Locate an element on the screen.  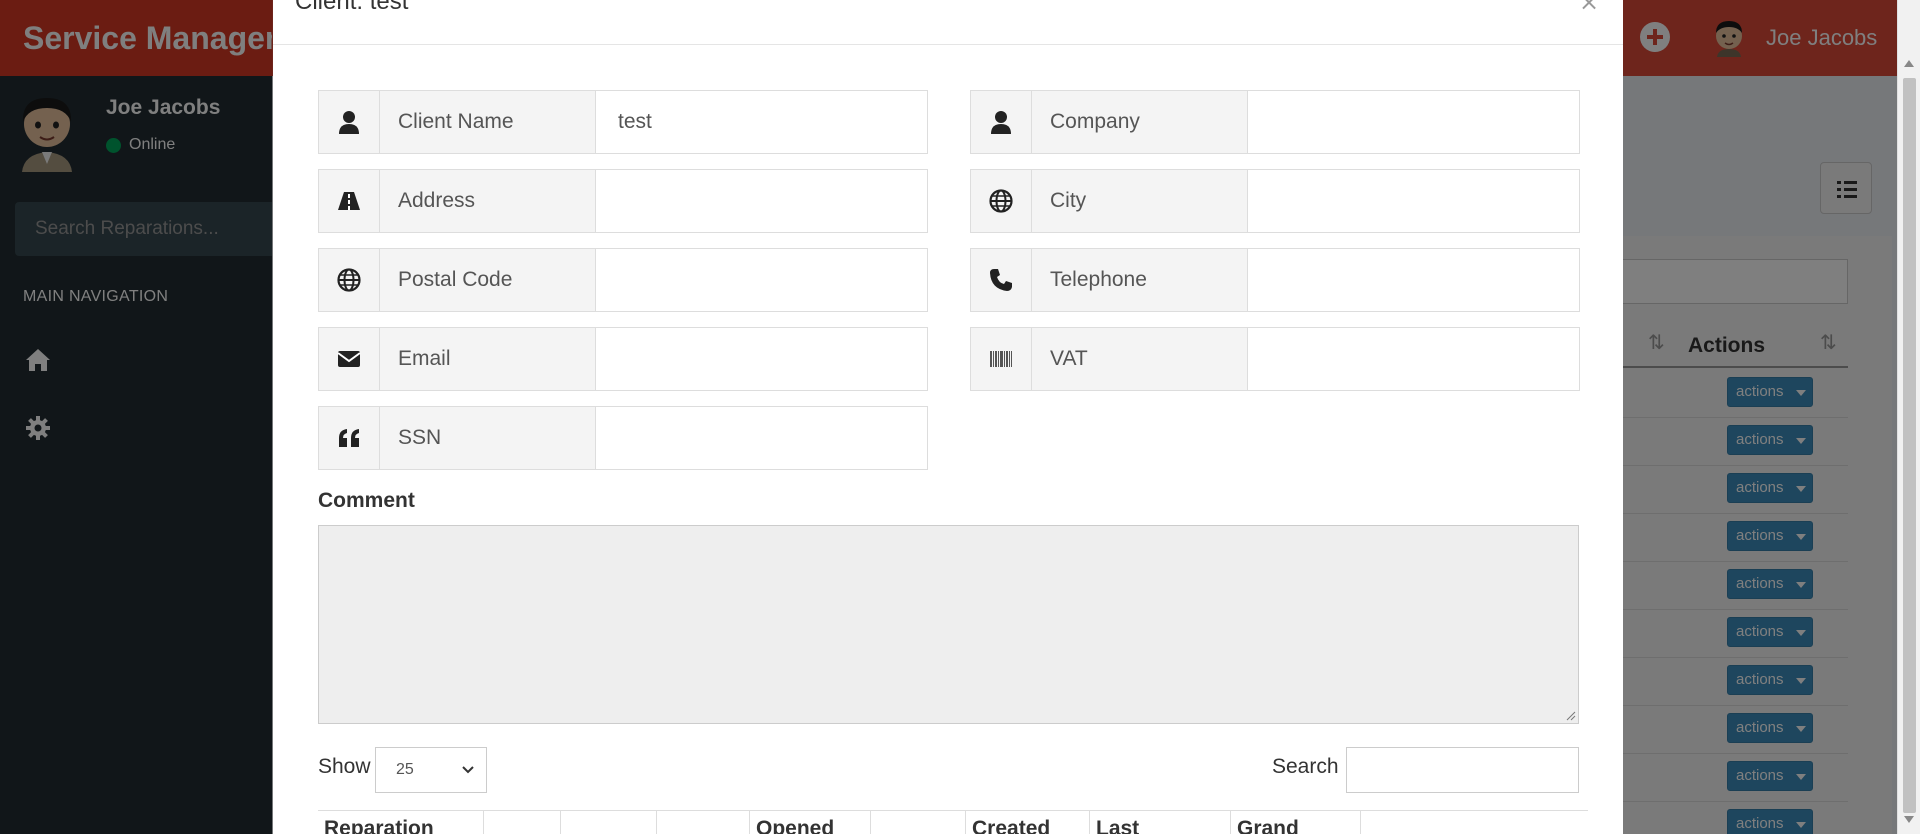
column-header: Grand is located at coordinates (1296, 822).